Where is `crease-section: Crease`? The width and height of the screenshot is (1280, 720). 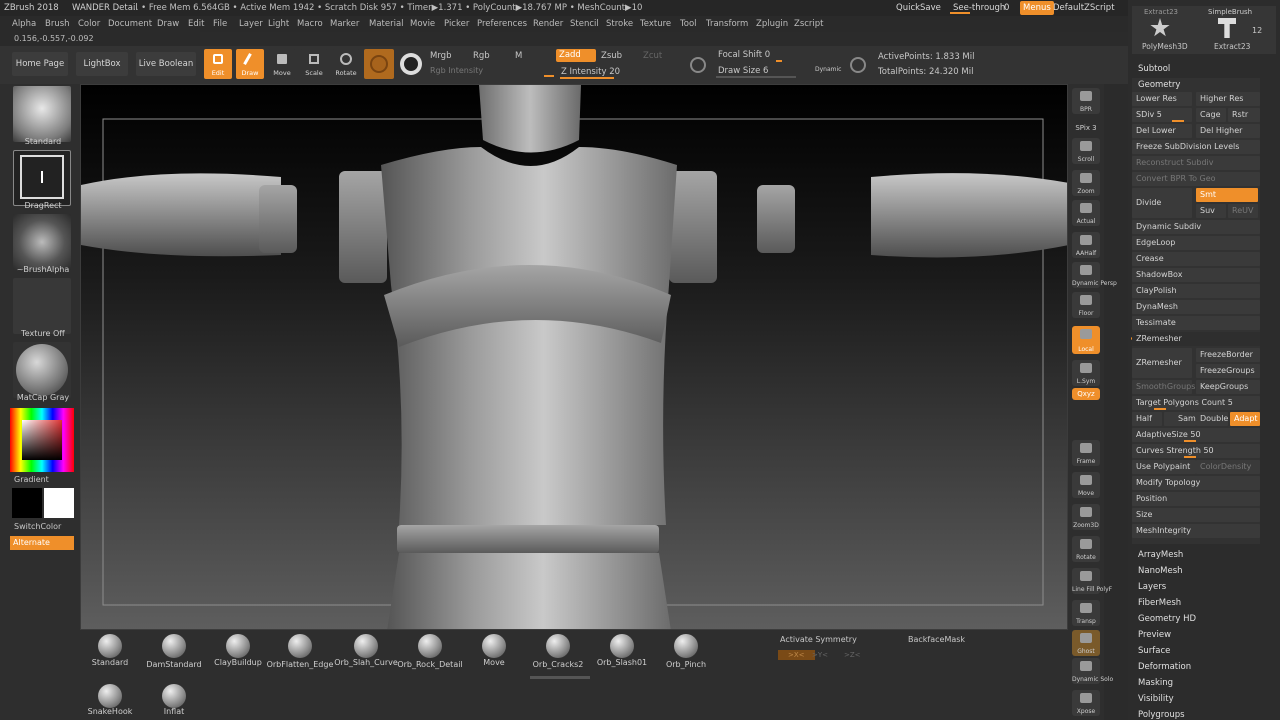 crease-section: Crease is located at coordinates (1196, 259).